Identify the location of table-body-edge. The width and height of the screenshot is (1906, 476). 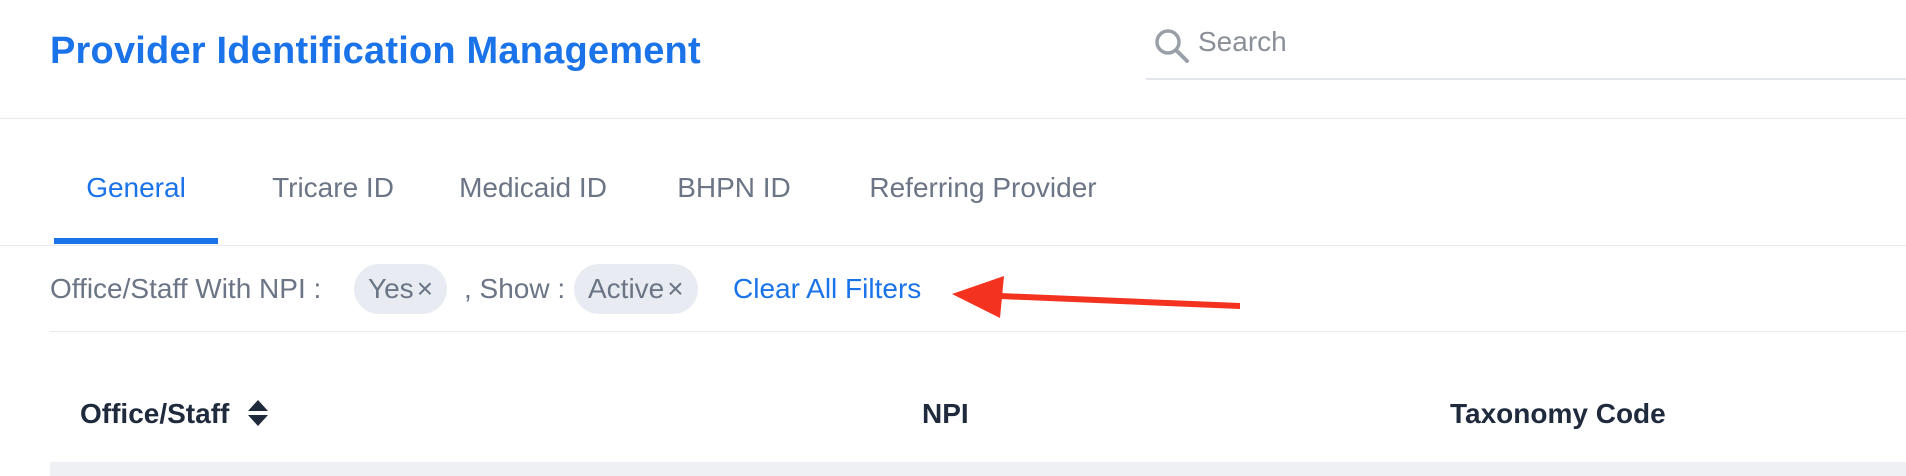
(978, 469).